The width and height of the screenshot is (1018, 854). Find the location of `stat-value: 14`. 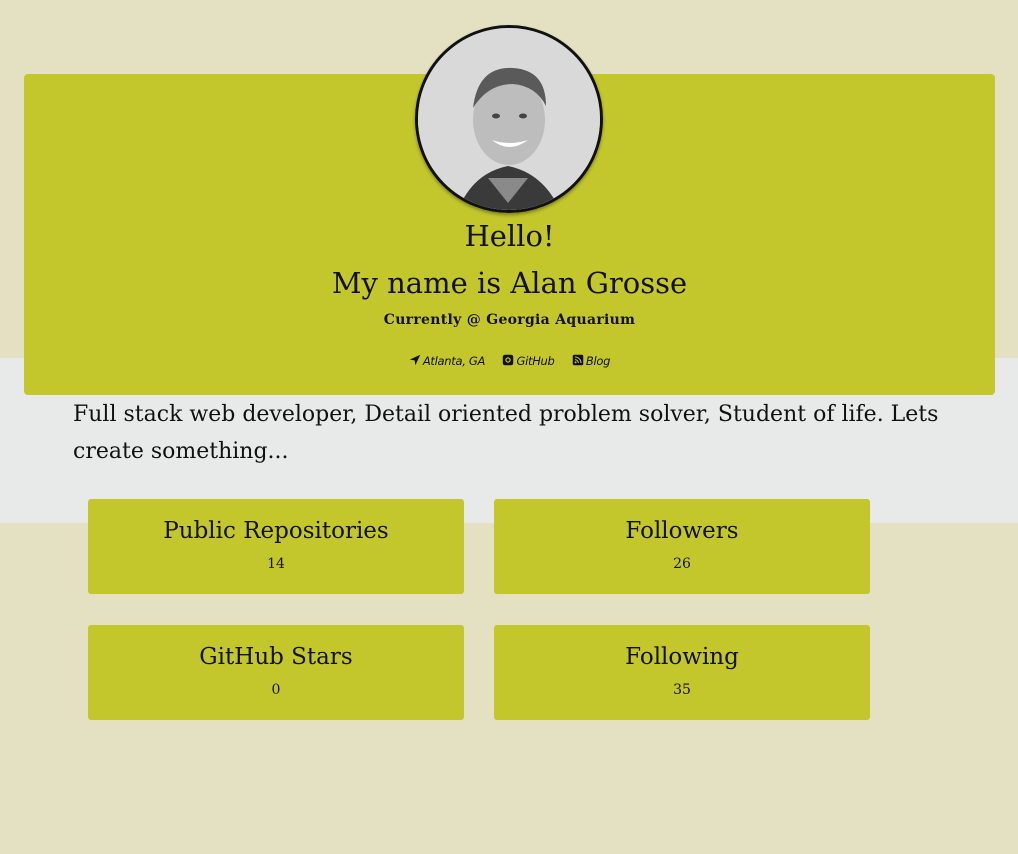

stat-value: 14 is located at coordinates (276, 564).